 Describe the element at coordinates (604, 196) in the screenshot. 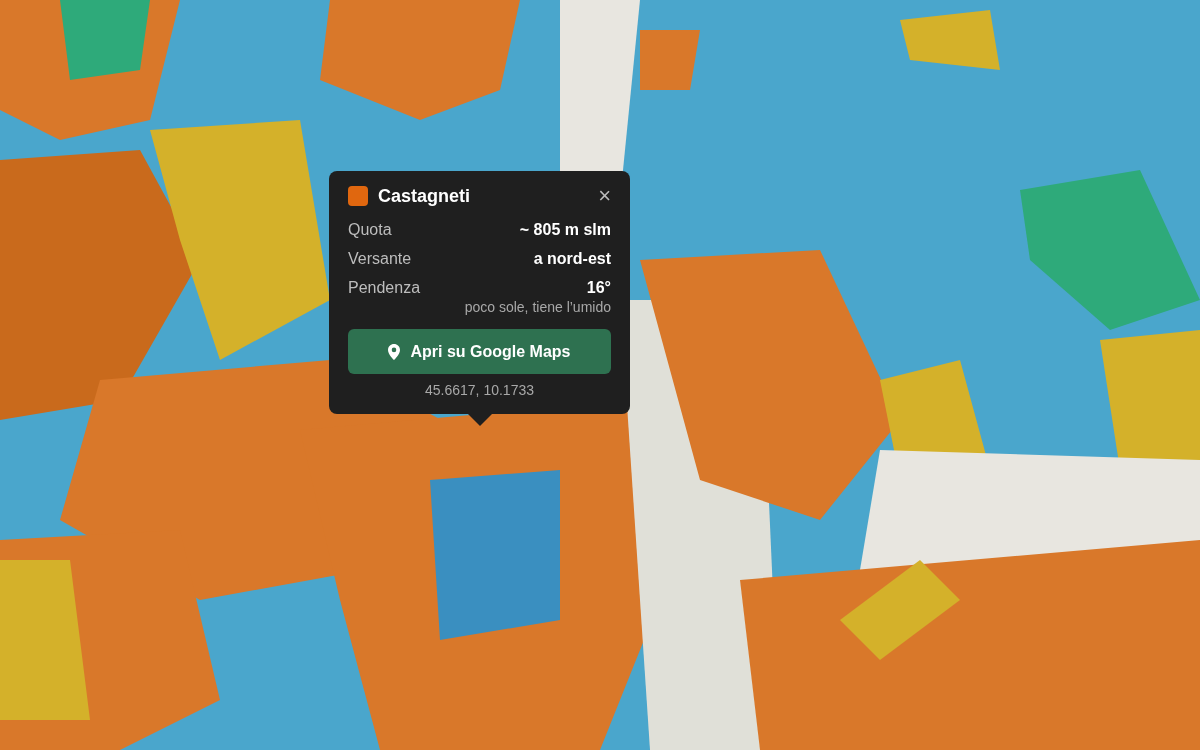

I see `close-button: ×` at that location.